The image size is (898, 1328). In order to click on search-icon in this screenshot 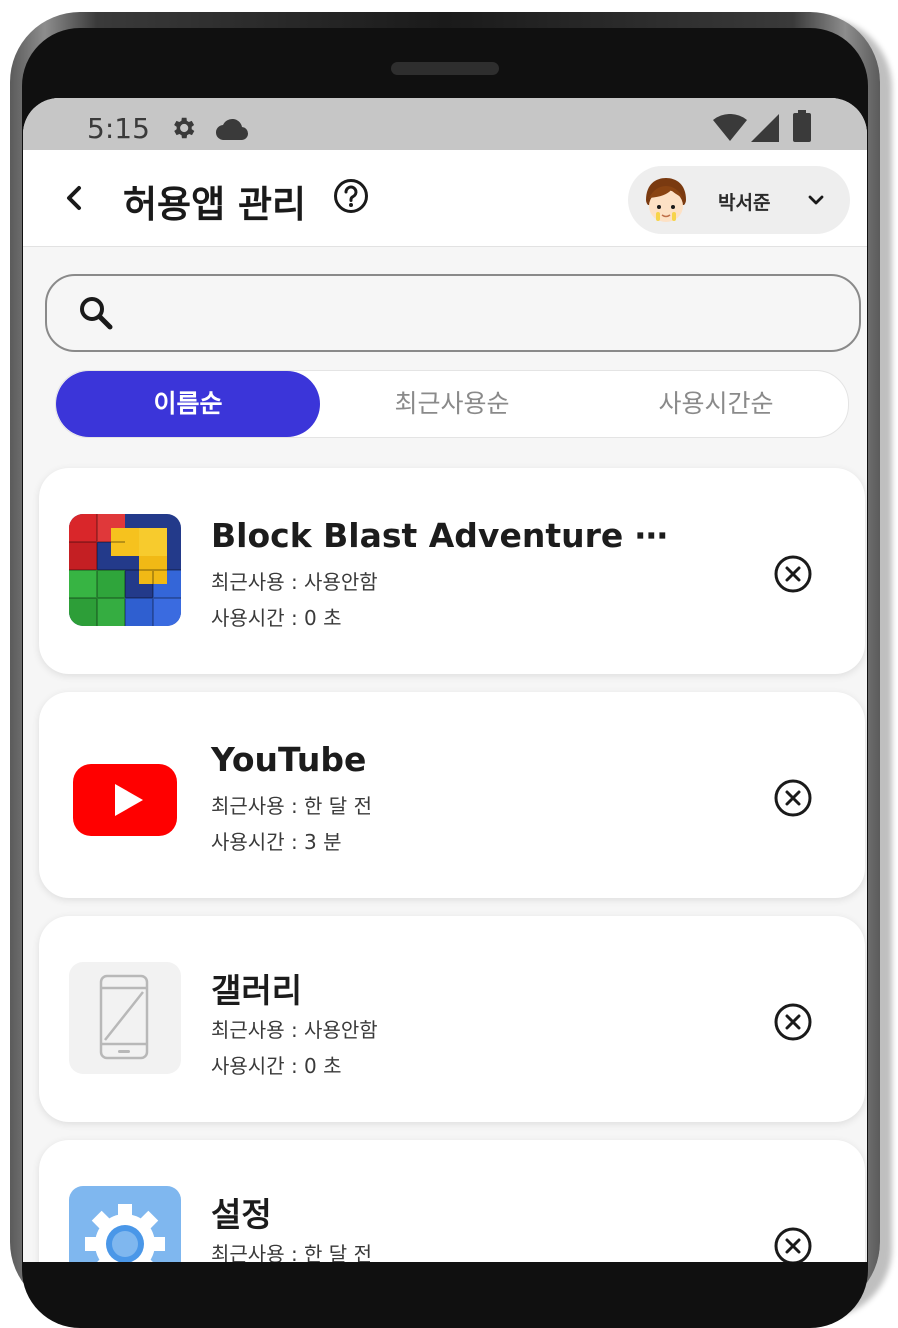, I will do `click(96, 313)`.